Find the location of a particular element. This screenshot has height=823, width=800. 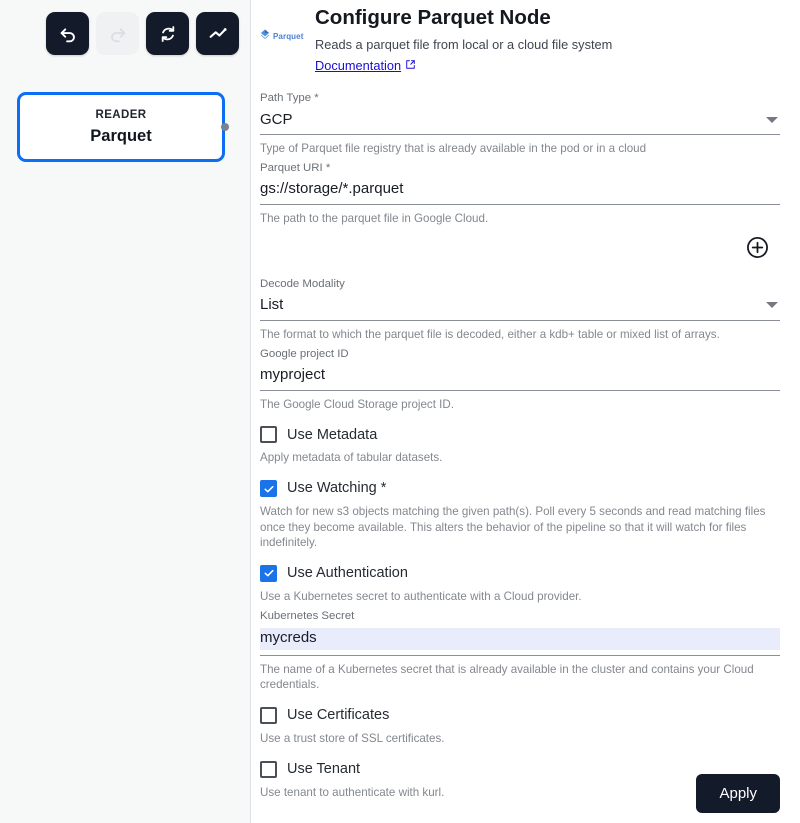

node-output-handle is located at coordinates (225, 127).